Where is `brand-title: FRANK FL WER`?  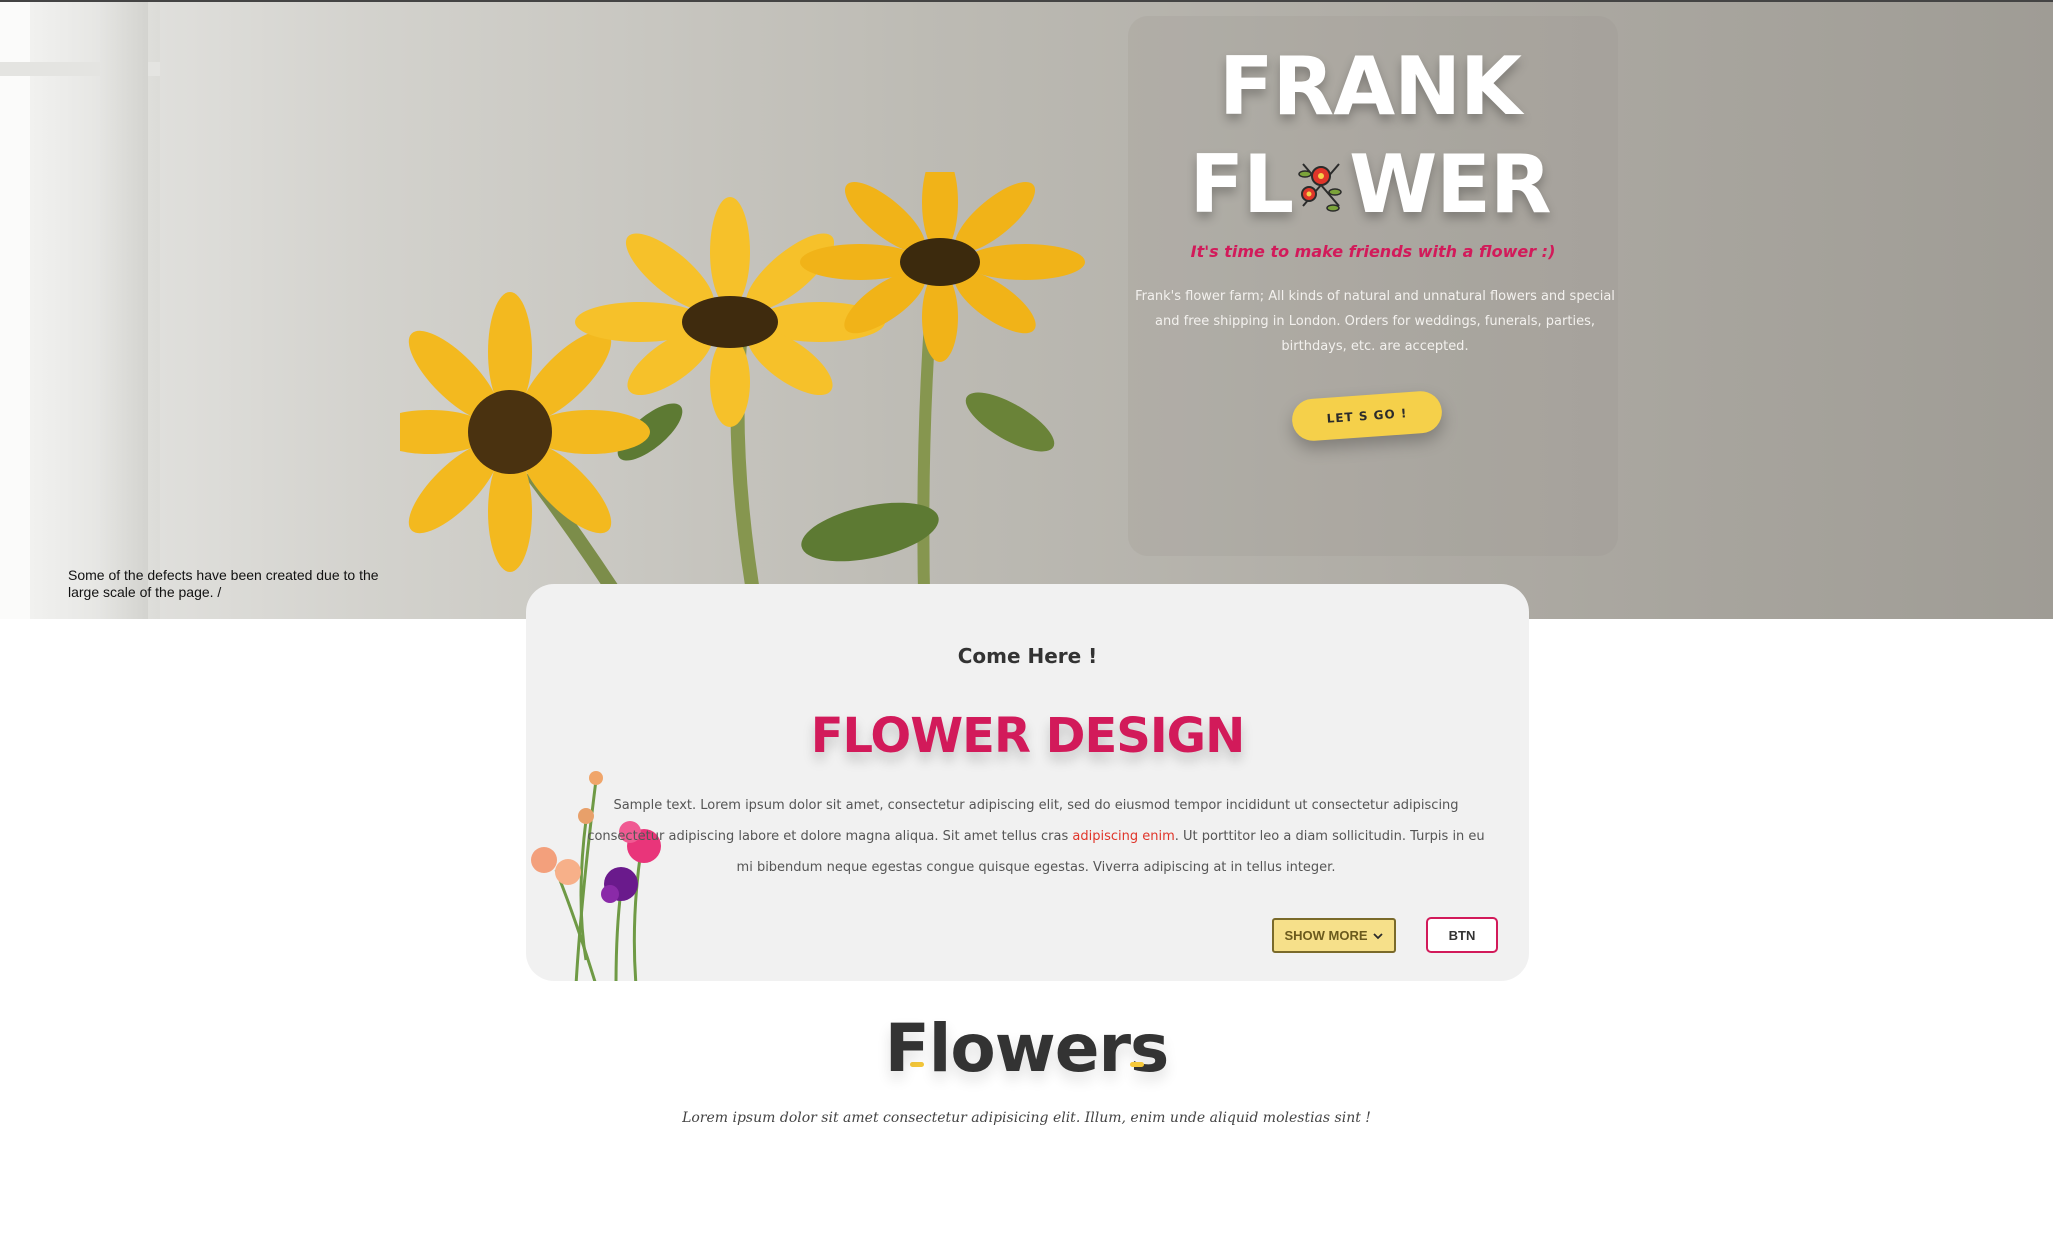
brand-title: FRANK FL WER is located at coordinates (1370, 136).